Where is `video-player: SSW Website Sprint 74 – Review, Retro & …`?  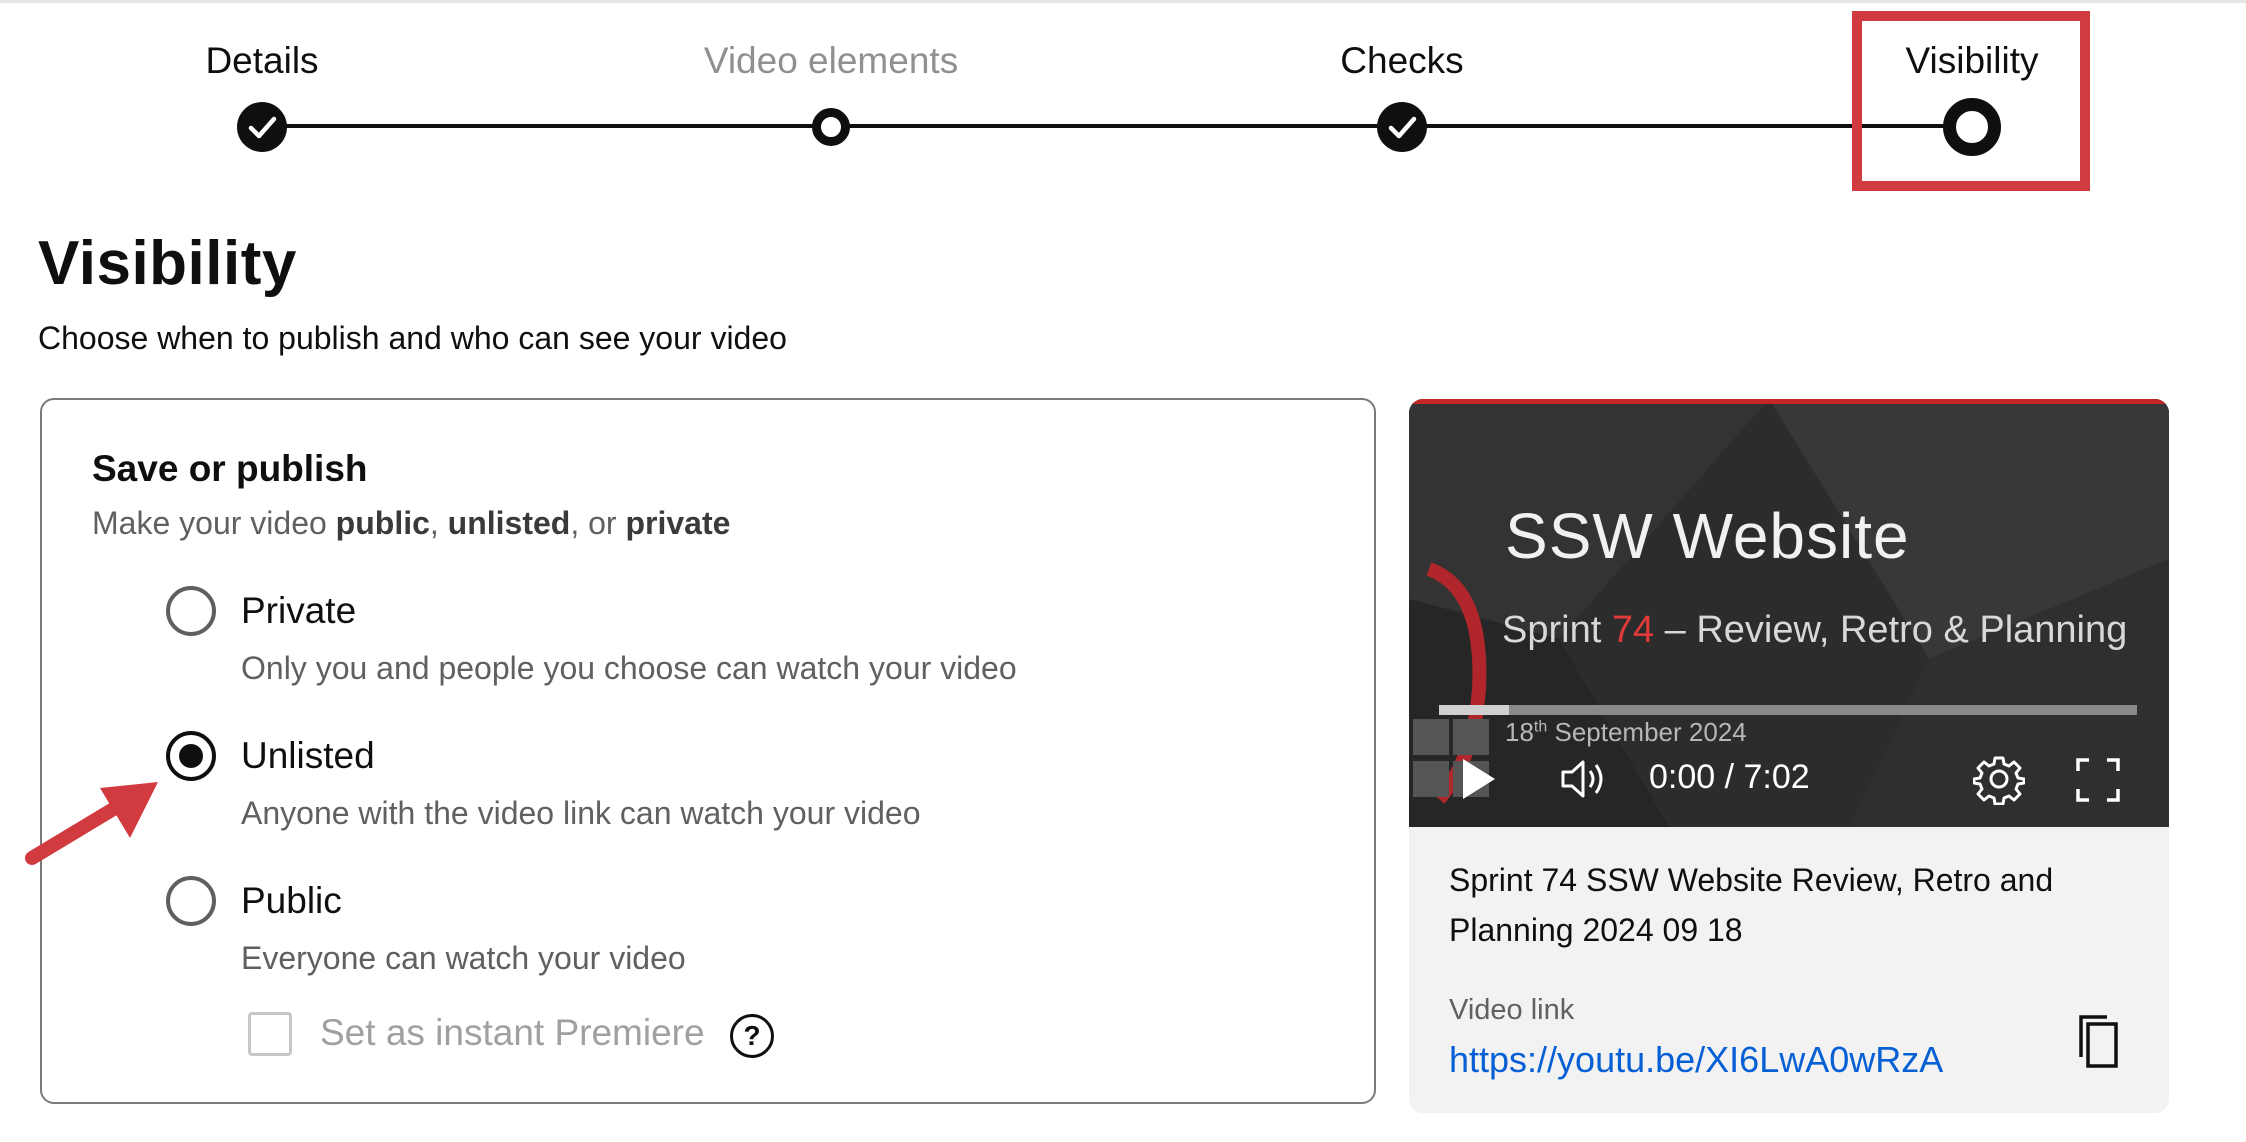 video-player: SSW Website Sprint 74 – Review, Retro & … is located at coordinates (1789, 613).